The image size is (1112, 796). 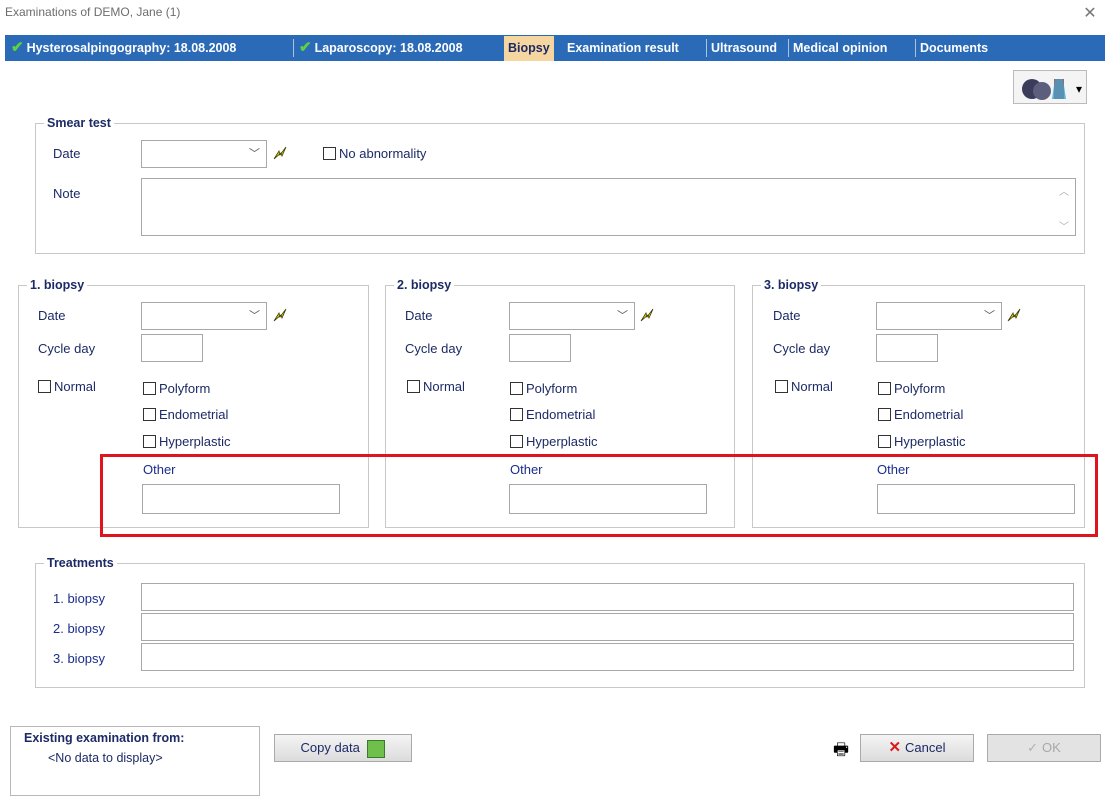 What do you see at coordinates (1064, 190) in the screenshot?
I see `scroll-up-icon: ︿` at bounding box center [1064, 190].